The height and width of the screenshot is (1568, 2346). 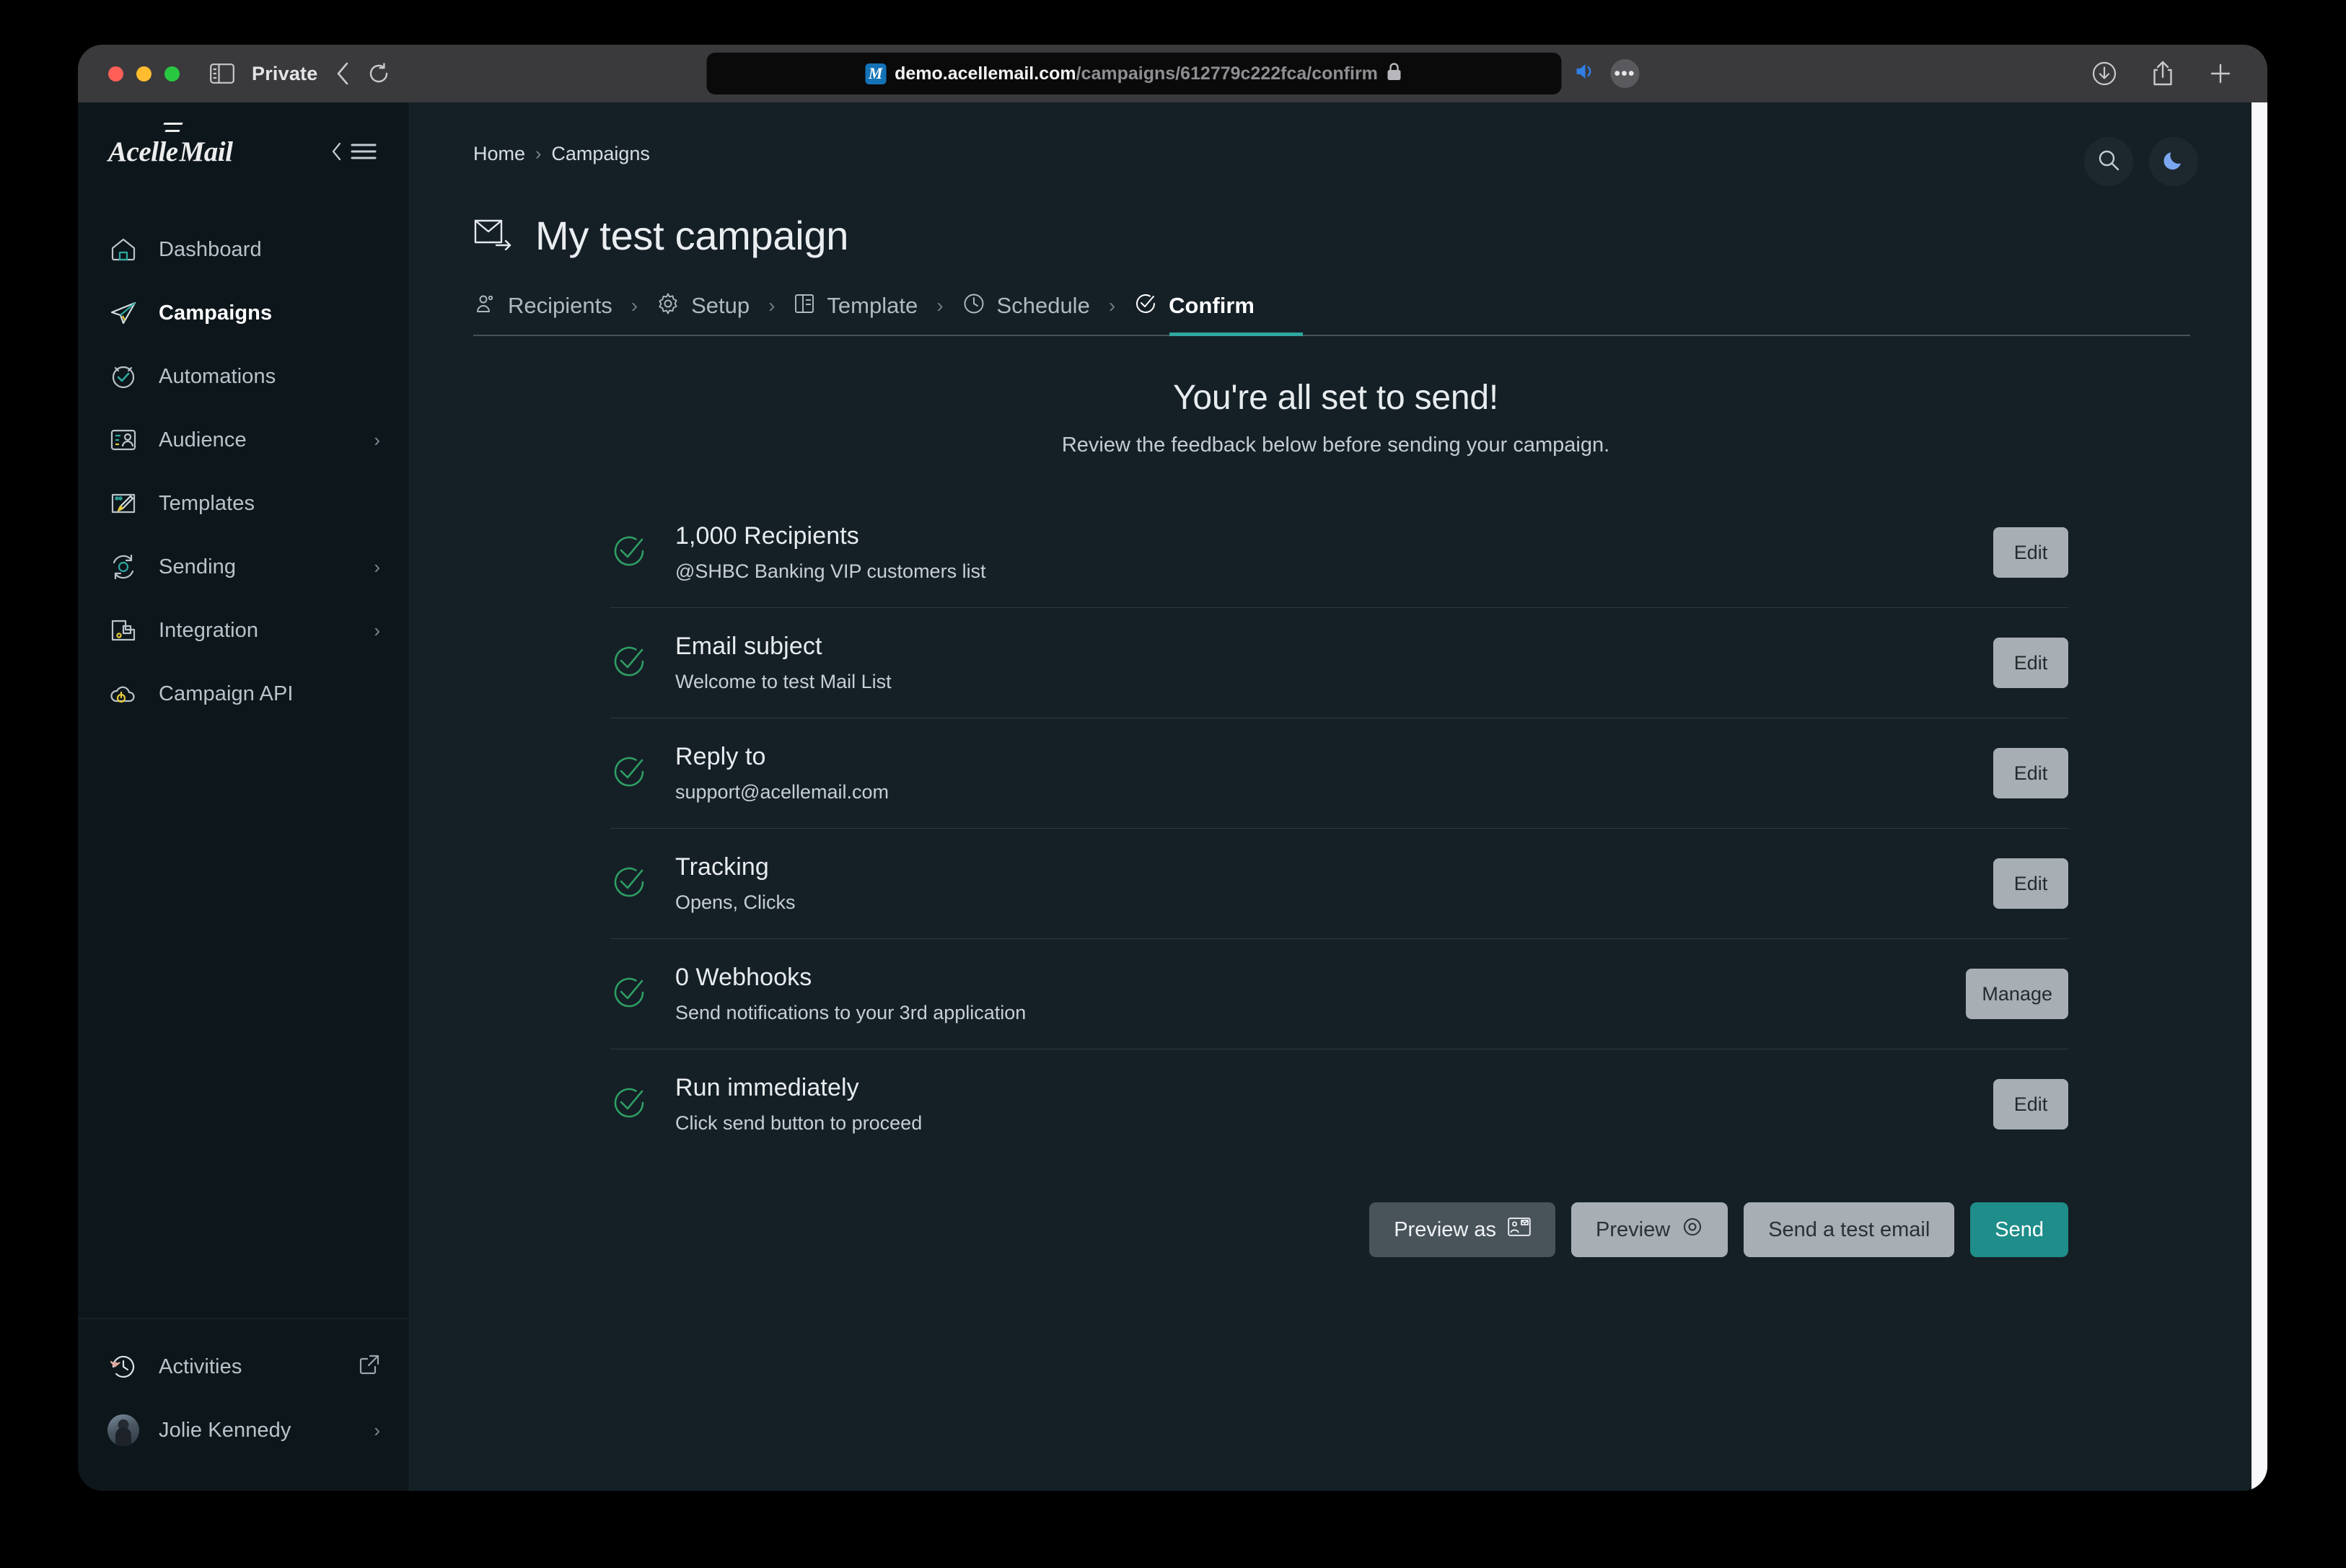 I want to click on manage-webhooks-button: Manage, so click(x=2017, y=994).